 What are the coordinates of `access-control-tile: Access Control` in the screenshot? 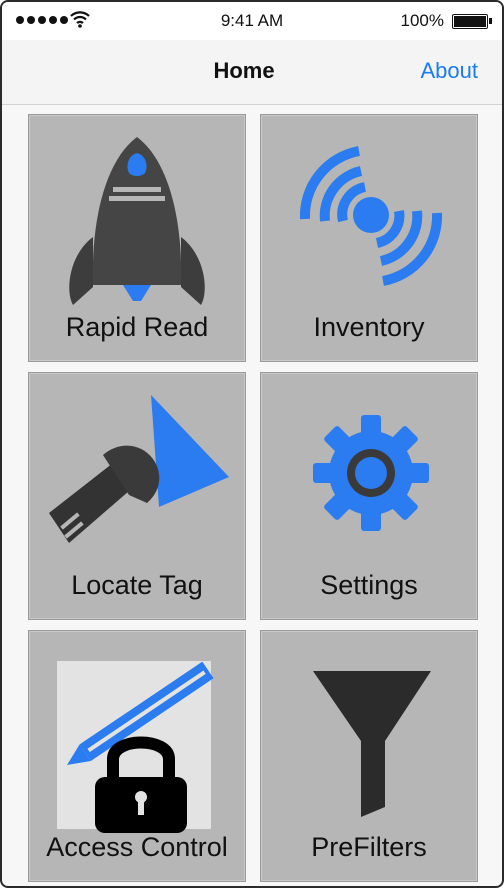 It's located at (137, 756).